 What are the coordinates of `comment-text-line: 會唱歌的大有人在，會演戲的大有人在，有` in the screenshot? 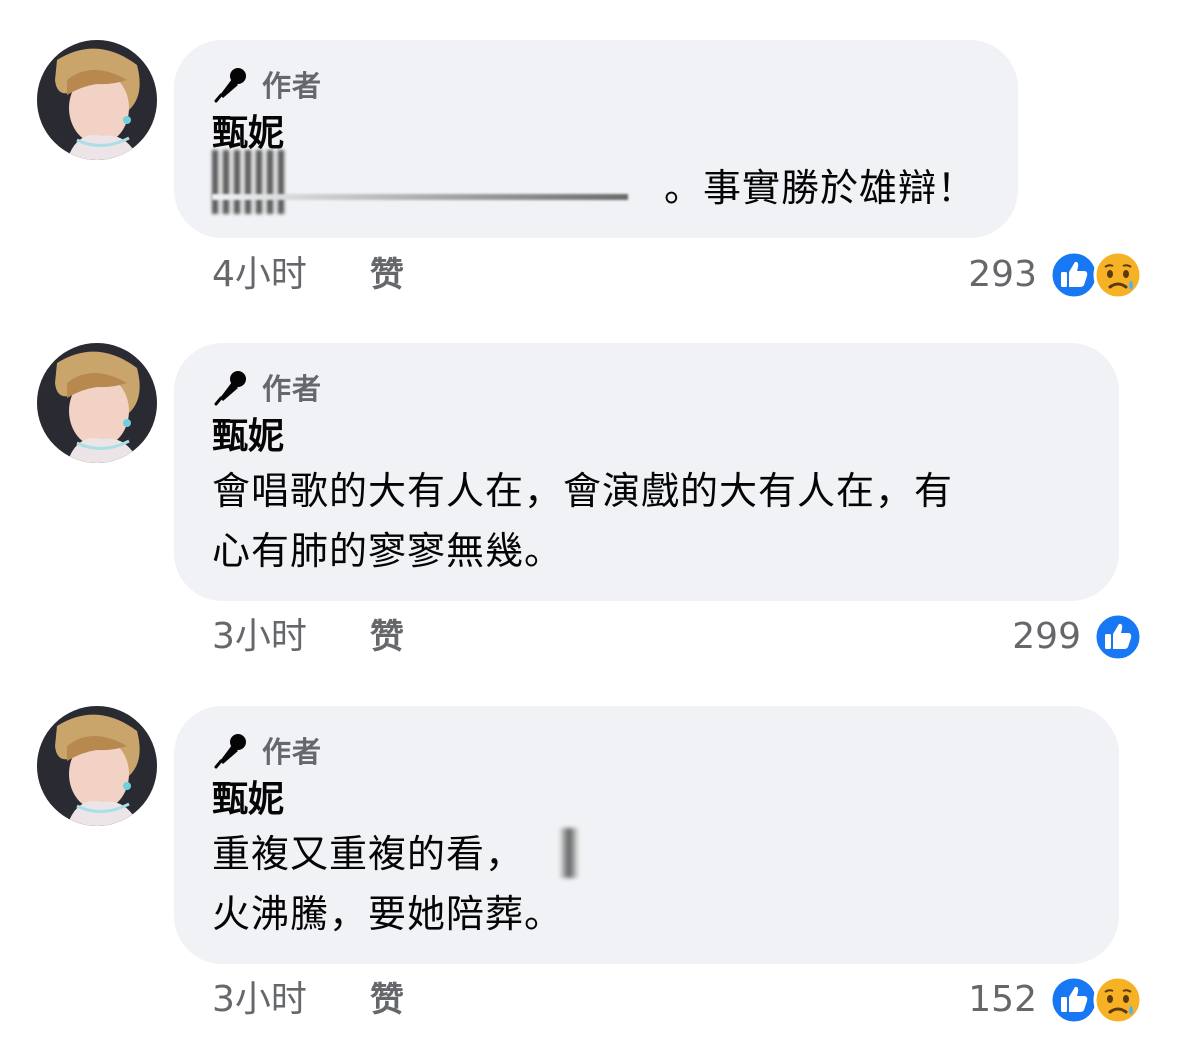 It's located at (583, 491).